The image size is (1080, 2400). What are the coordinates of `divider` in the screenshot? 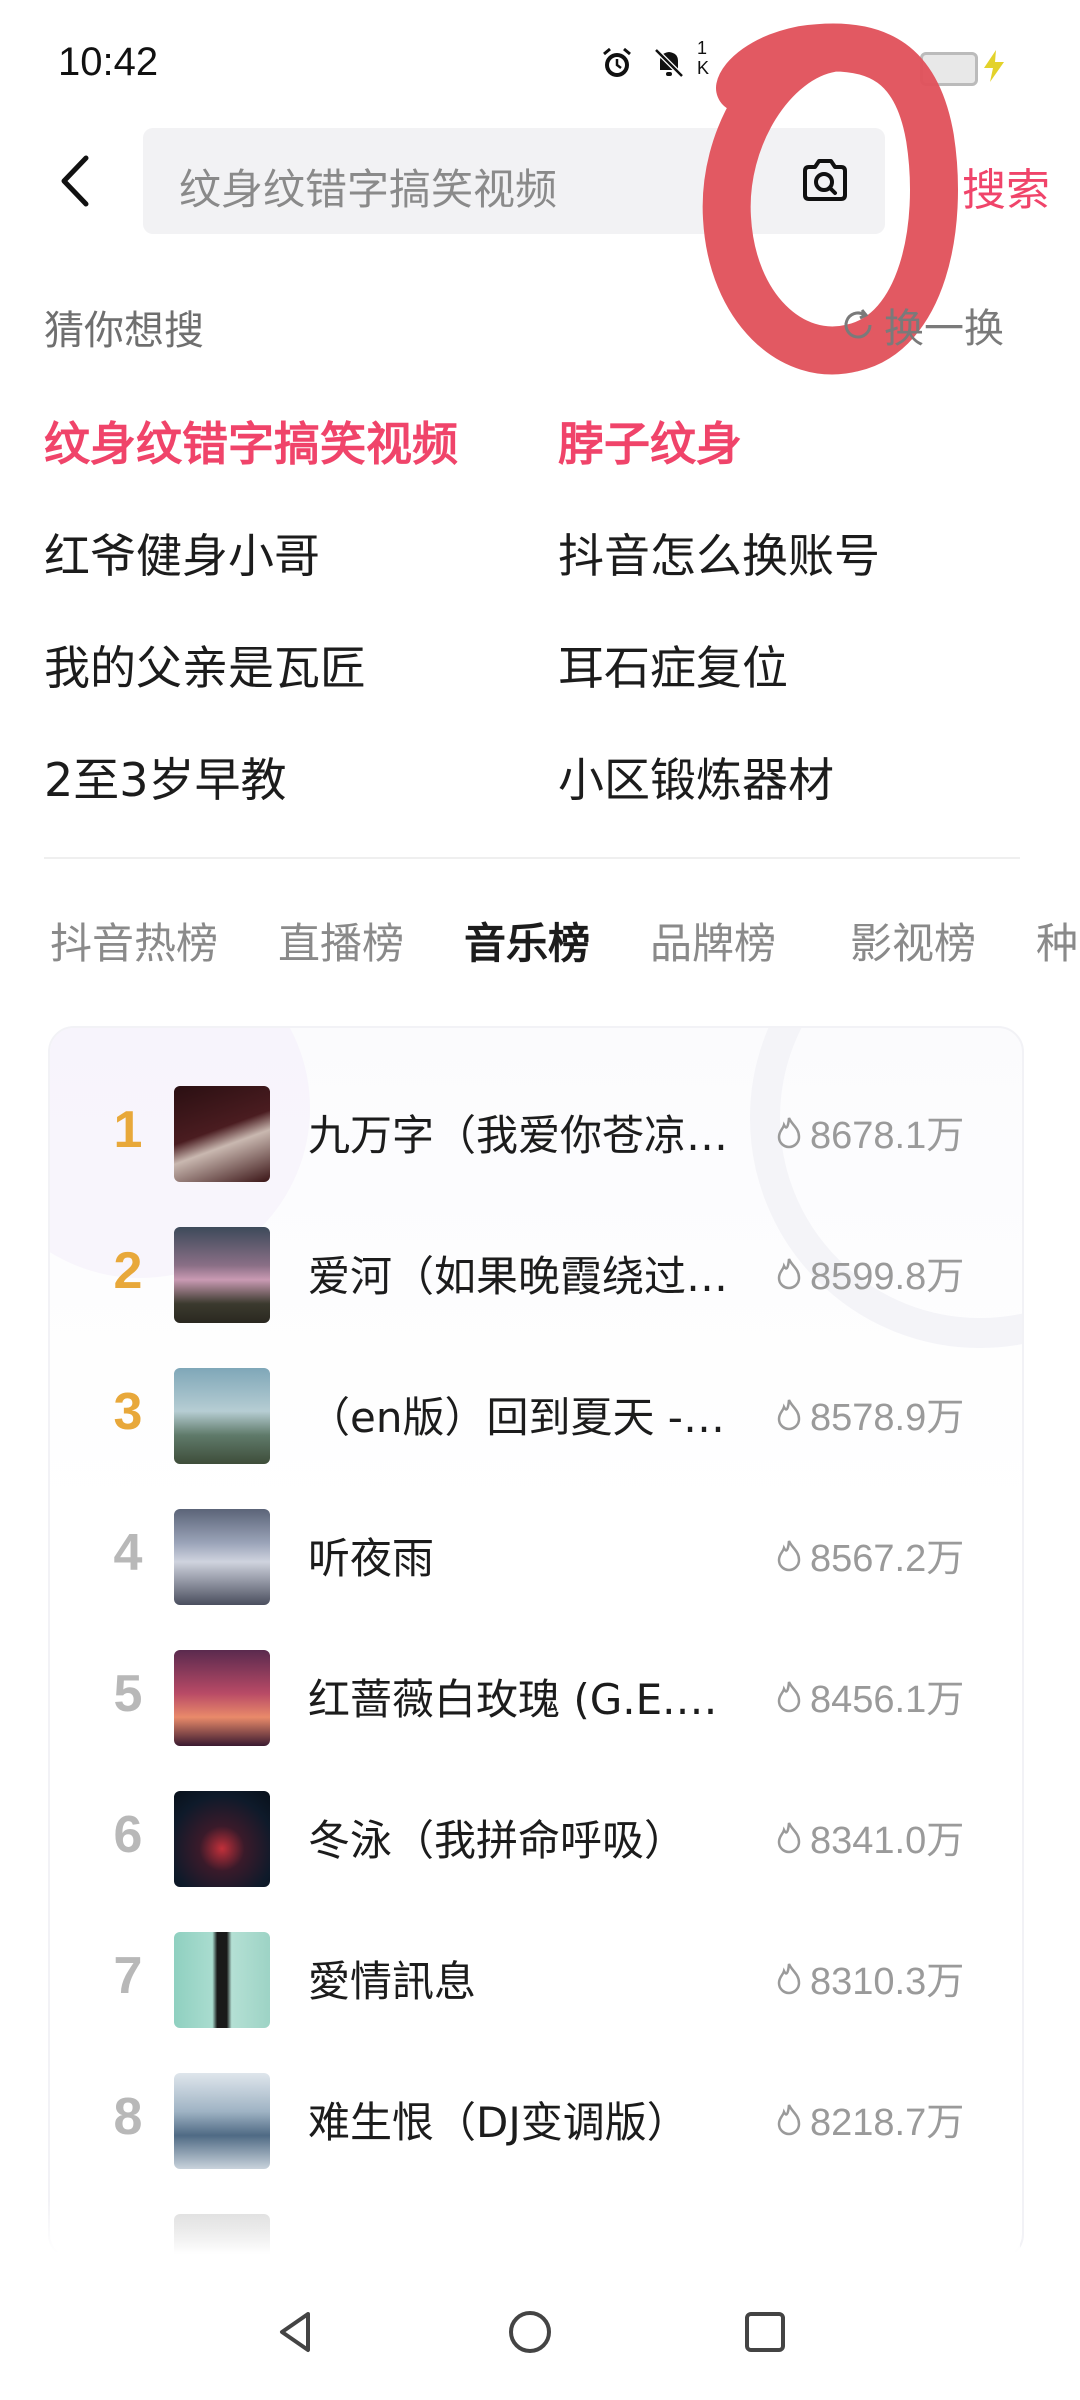 It's located at (532, 858).